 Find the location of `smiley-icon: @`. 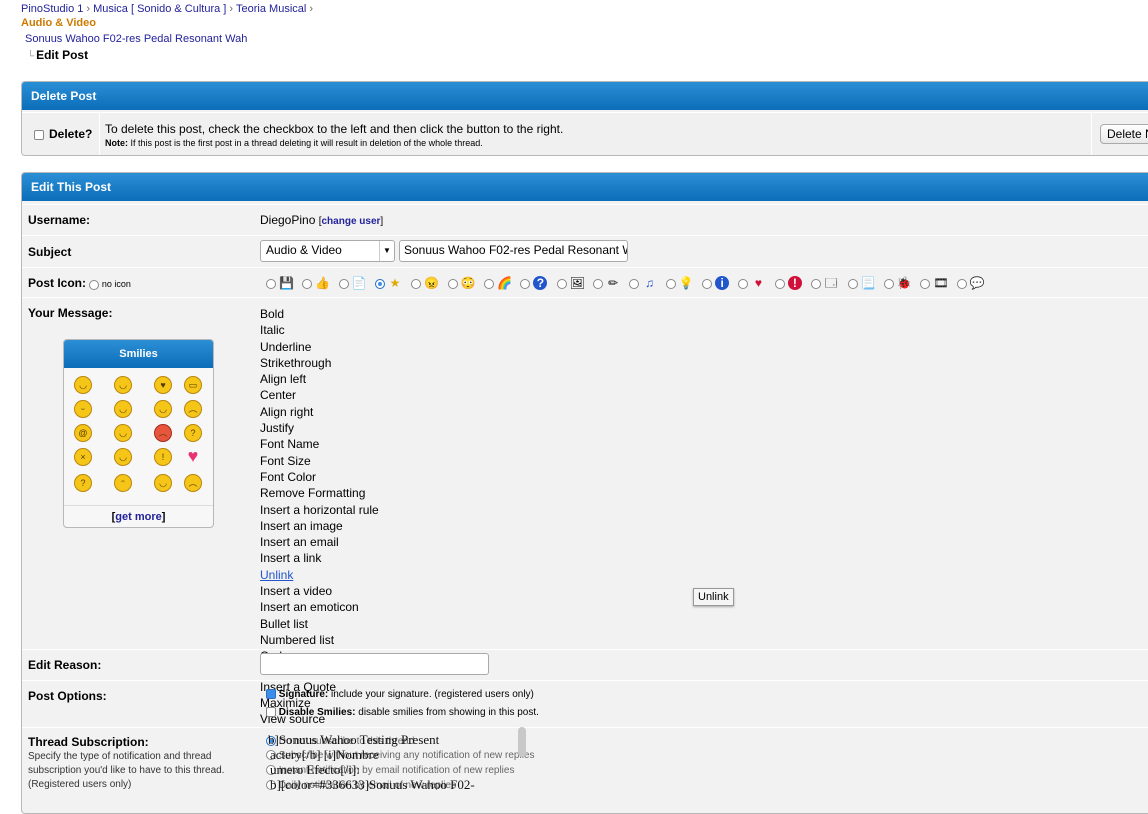

smiley-icon: @ is located at coordinates (83, 433).